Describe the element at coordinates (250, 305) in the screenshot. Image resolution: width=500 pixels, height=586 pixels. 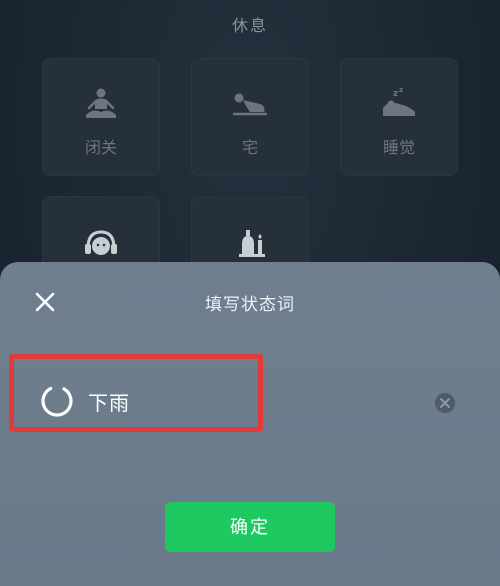
I see `sheet-title: 填写状态词` at that location.